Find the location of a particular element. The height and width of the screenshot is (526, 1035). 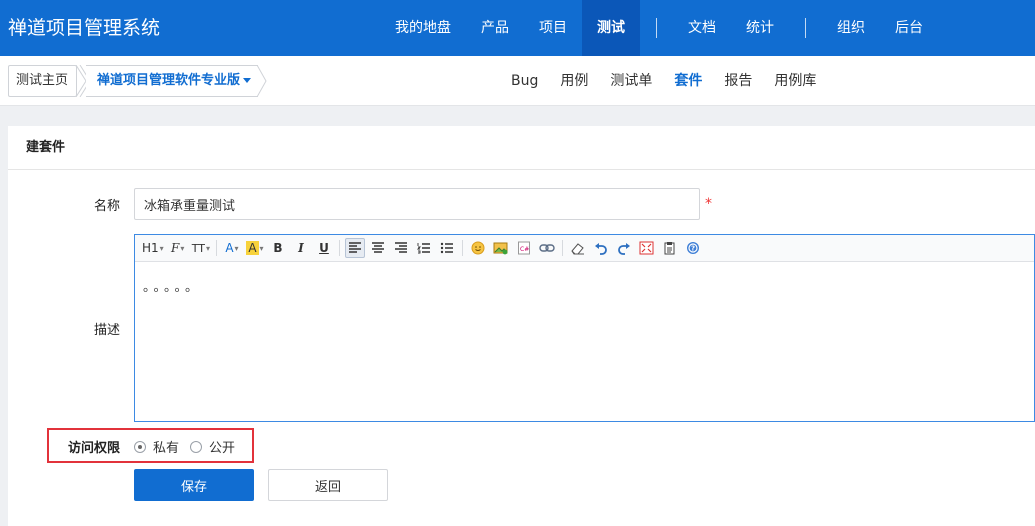

font-size-button: TT ▾ is located at coordinates (201, 248).